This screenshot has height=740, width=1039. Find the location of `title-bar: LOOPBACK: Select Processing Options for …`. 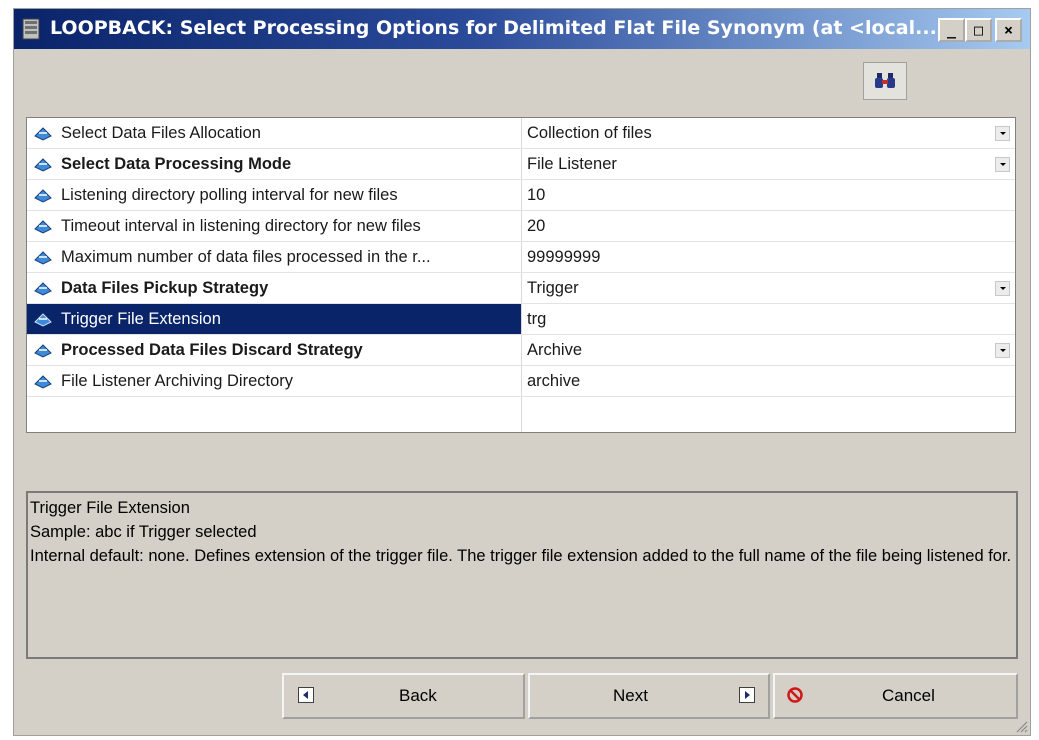

title-bar: LOOPBACK: Select Processing Options for … is located at coordinates (522, 29).